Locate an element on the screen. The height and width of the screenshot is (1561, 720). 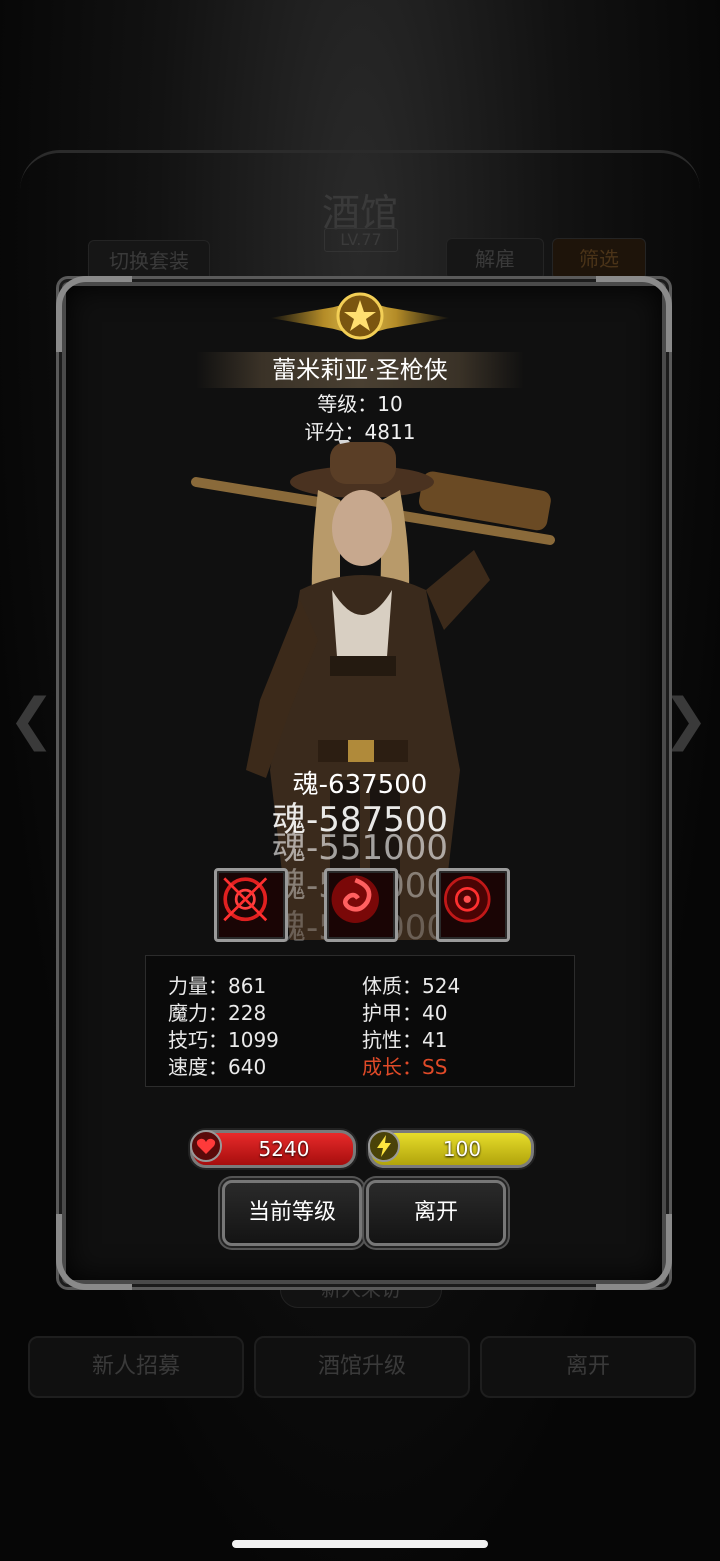
energy-bar: 100 is located at coordinates (451, 1149).